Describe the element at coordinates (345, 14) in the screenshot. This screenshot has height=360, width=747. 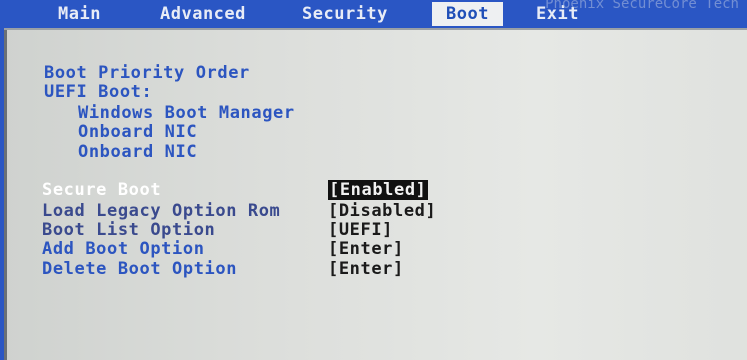
I see `tab-security: Security` at that location.